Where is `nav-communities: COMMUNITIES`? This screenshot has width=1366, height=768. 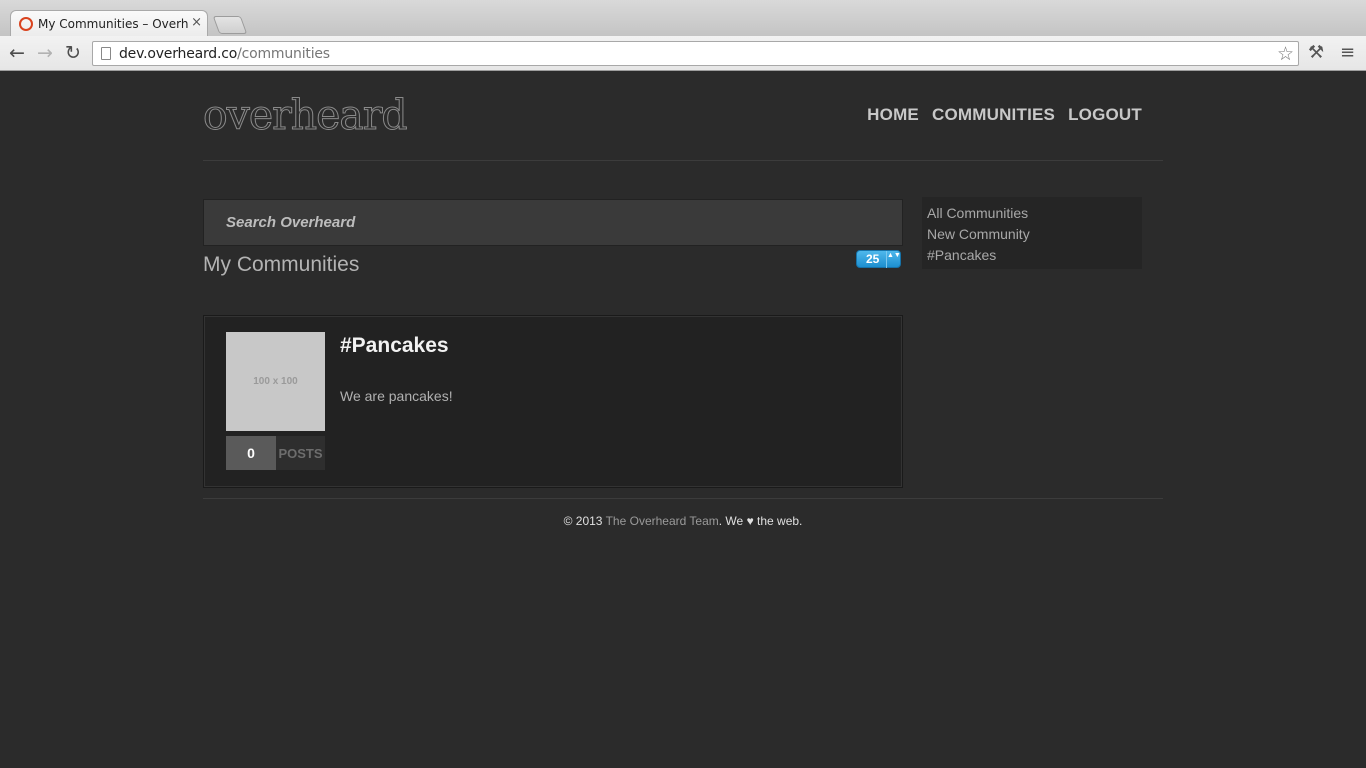 nav-communities: COMMUNITIES is located at coordinates (993, 115).